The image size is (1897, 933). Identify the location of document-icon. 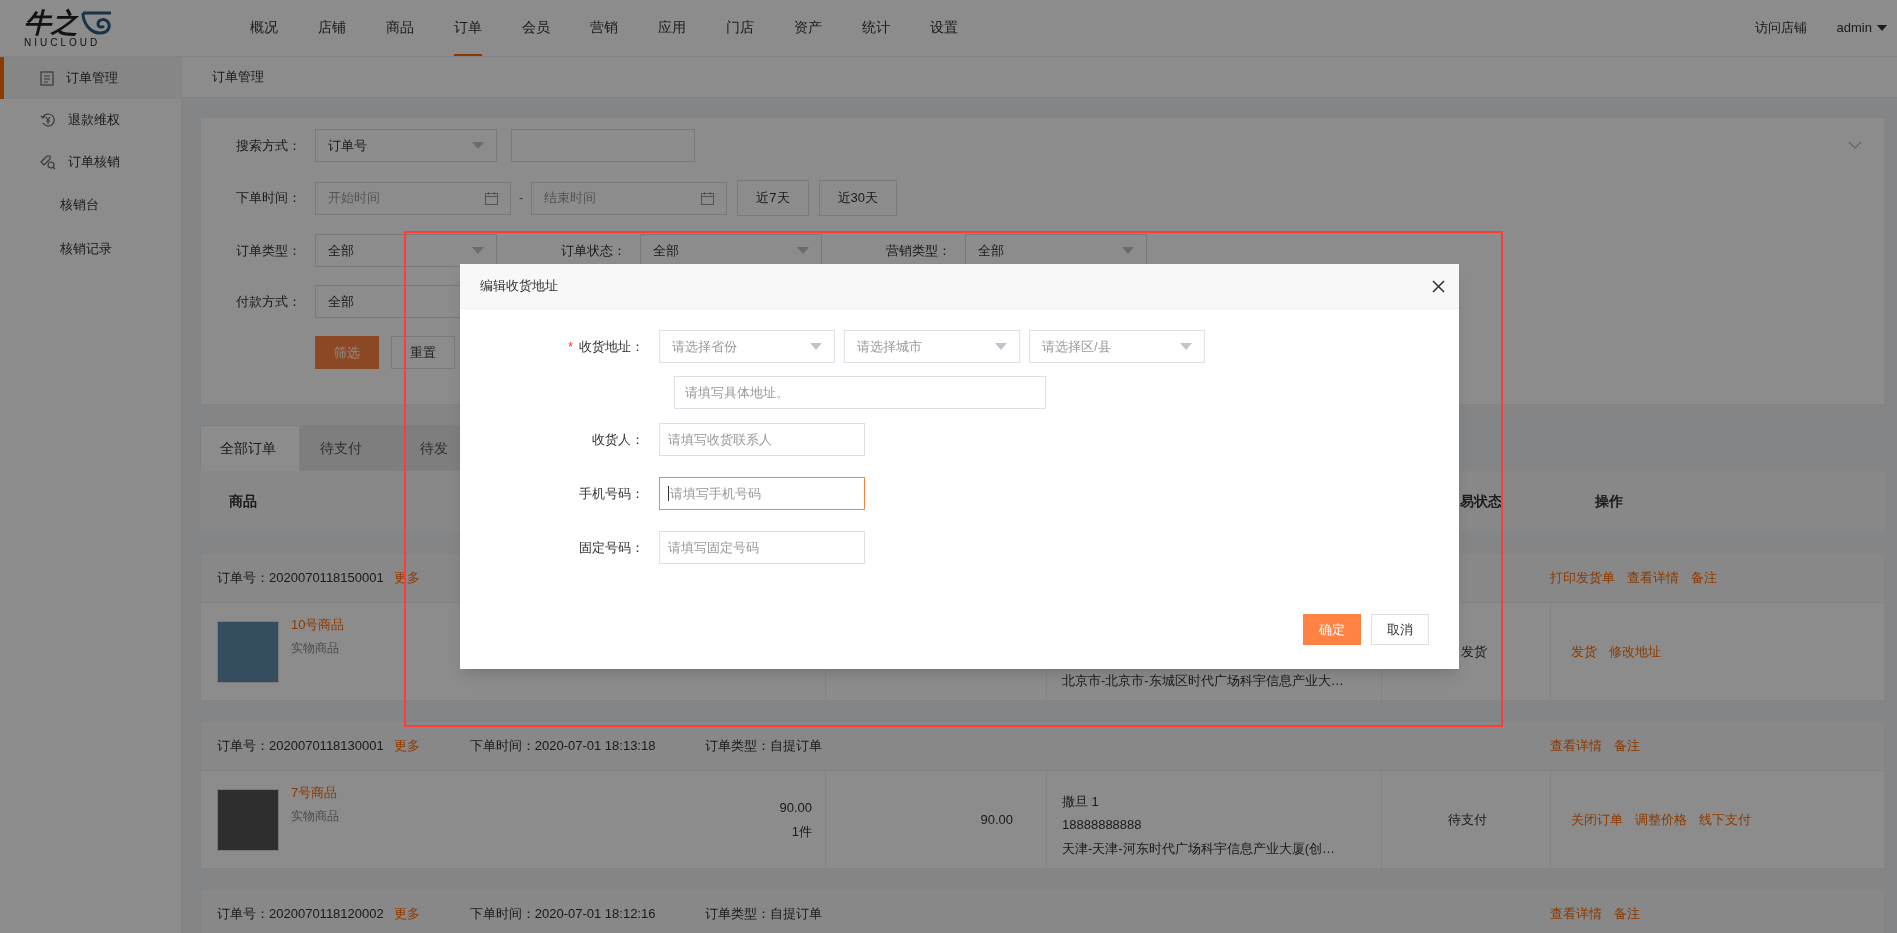
(47, 78).